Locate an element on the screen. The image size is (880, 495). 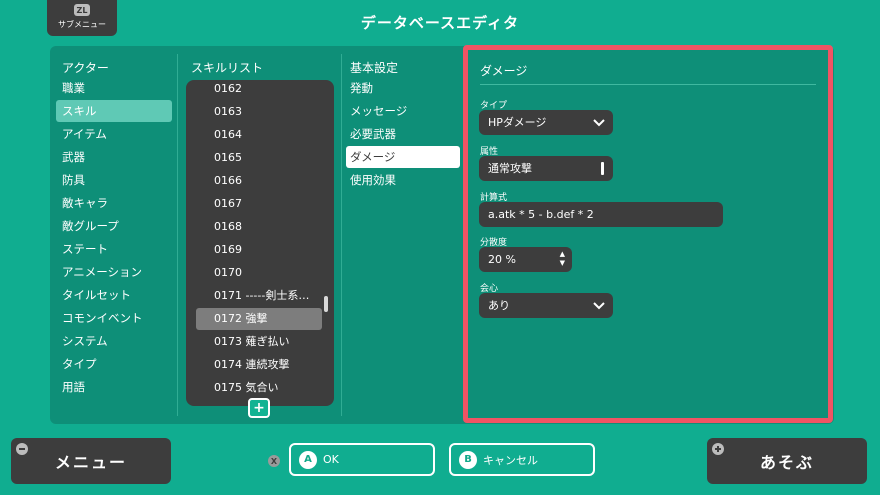
tab-item: 発動 is located at coordinates (403, 88).